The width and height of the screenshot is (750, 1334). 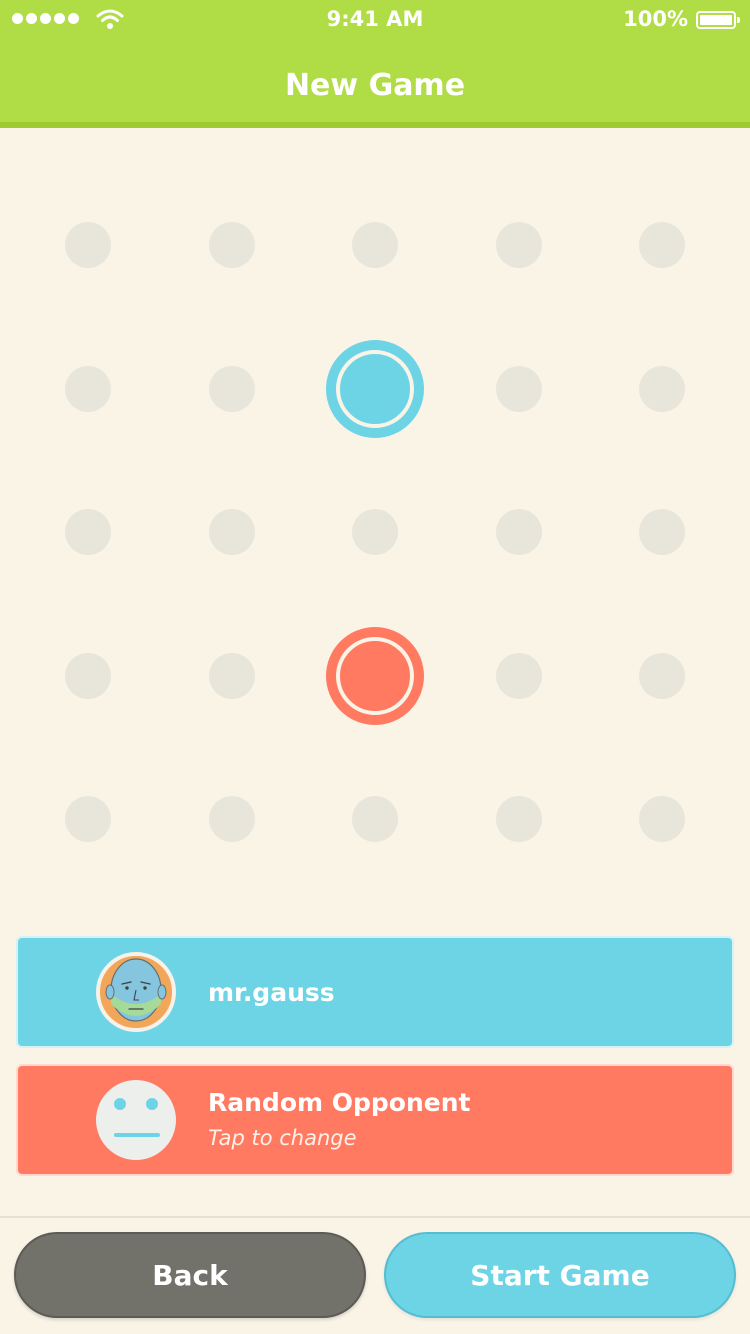 I want to click on blank-face-avatar, so click(x=136, y=1120).